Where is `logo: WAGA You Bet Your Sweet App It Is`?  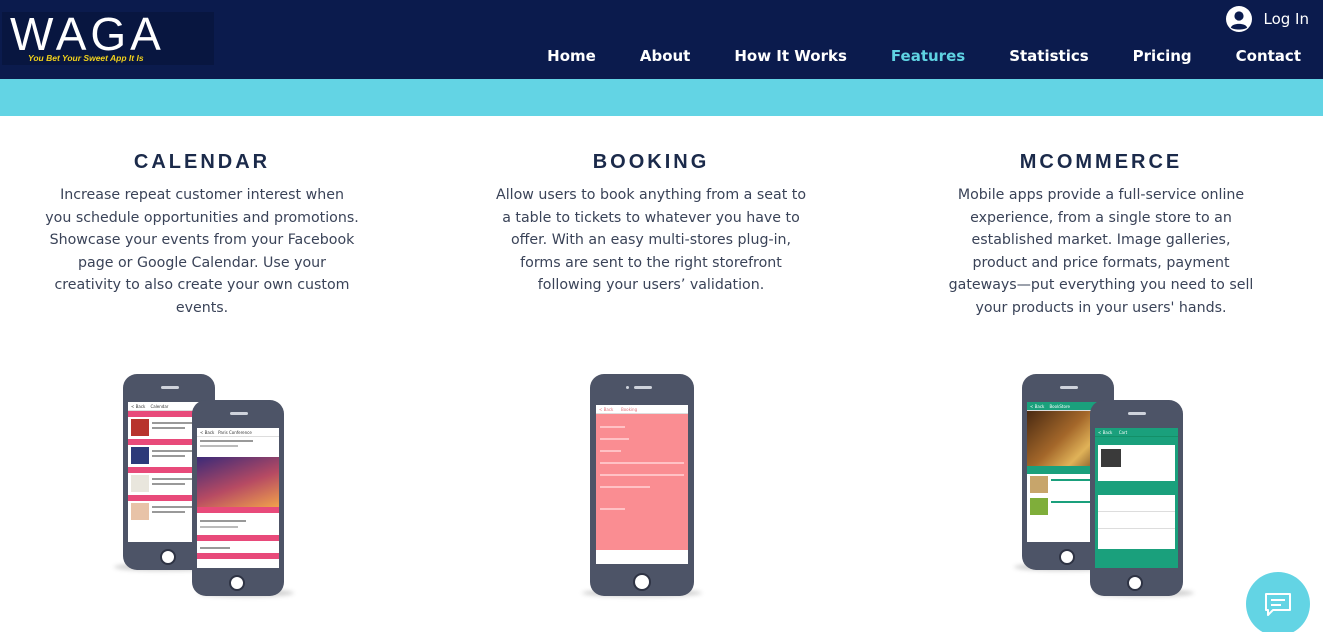
logo: WAGA You Bet Your Sweet App It Is is located at coordinates (108, 36).